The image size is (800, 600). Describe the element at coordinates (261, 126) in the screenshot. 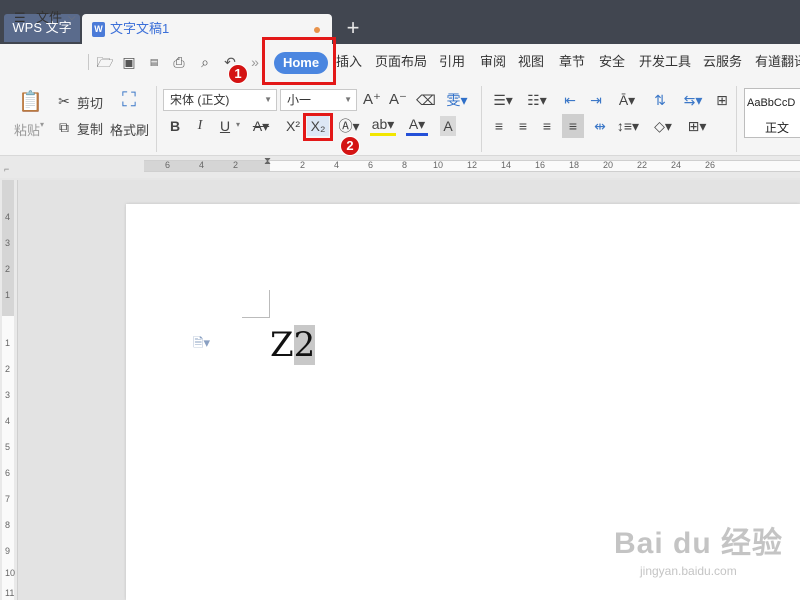

I see `strikethrough-icon: A▾` at that location.